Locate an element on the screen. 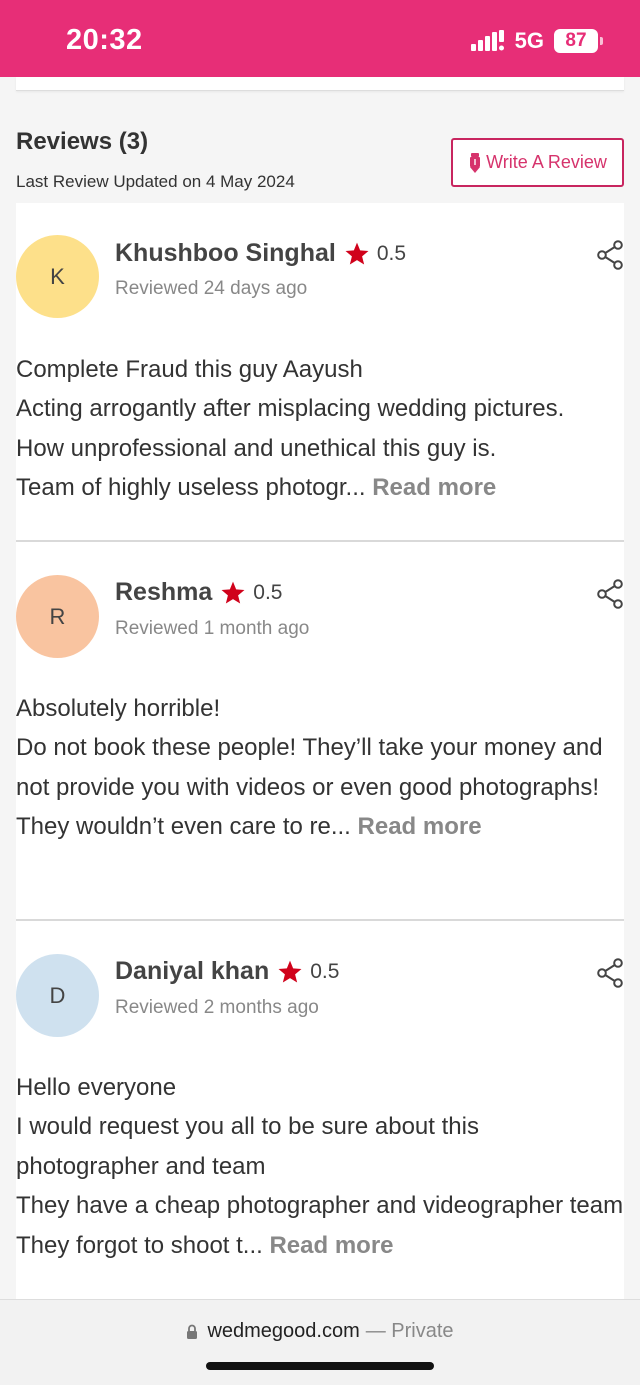 This screenshot has height=1385, width=640. review-line: Hello everyone is located at coordinates (96, 1087).